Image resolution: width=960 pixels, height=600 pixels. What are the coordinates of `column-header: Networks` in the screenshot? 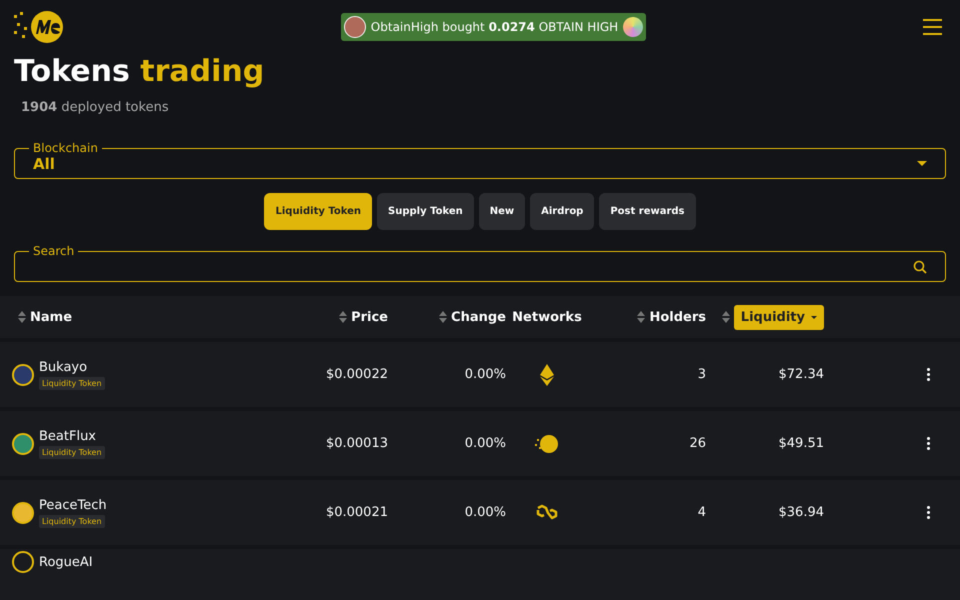 It's located at (547, 317).